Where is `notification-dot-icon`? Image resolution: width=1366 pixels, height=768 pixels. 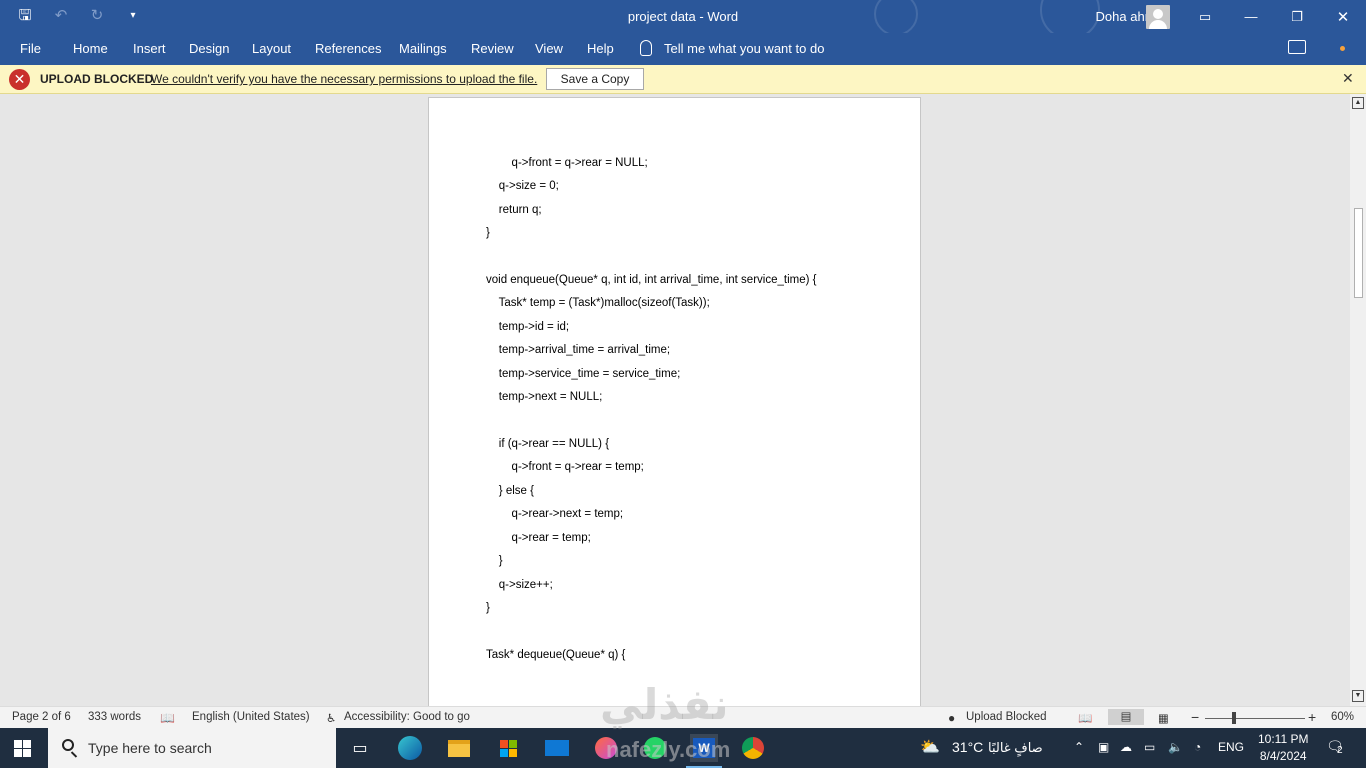 notification-dot-icon is located at coordinates (1342, 48).